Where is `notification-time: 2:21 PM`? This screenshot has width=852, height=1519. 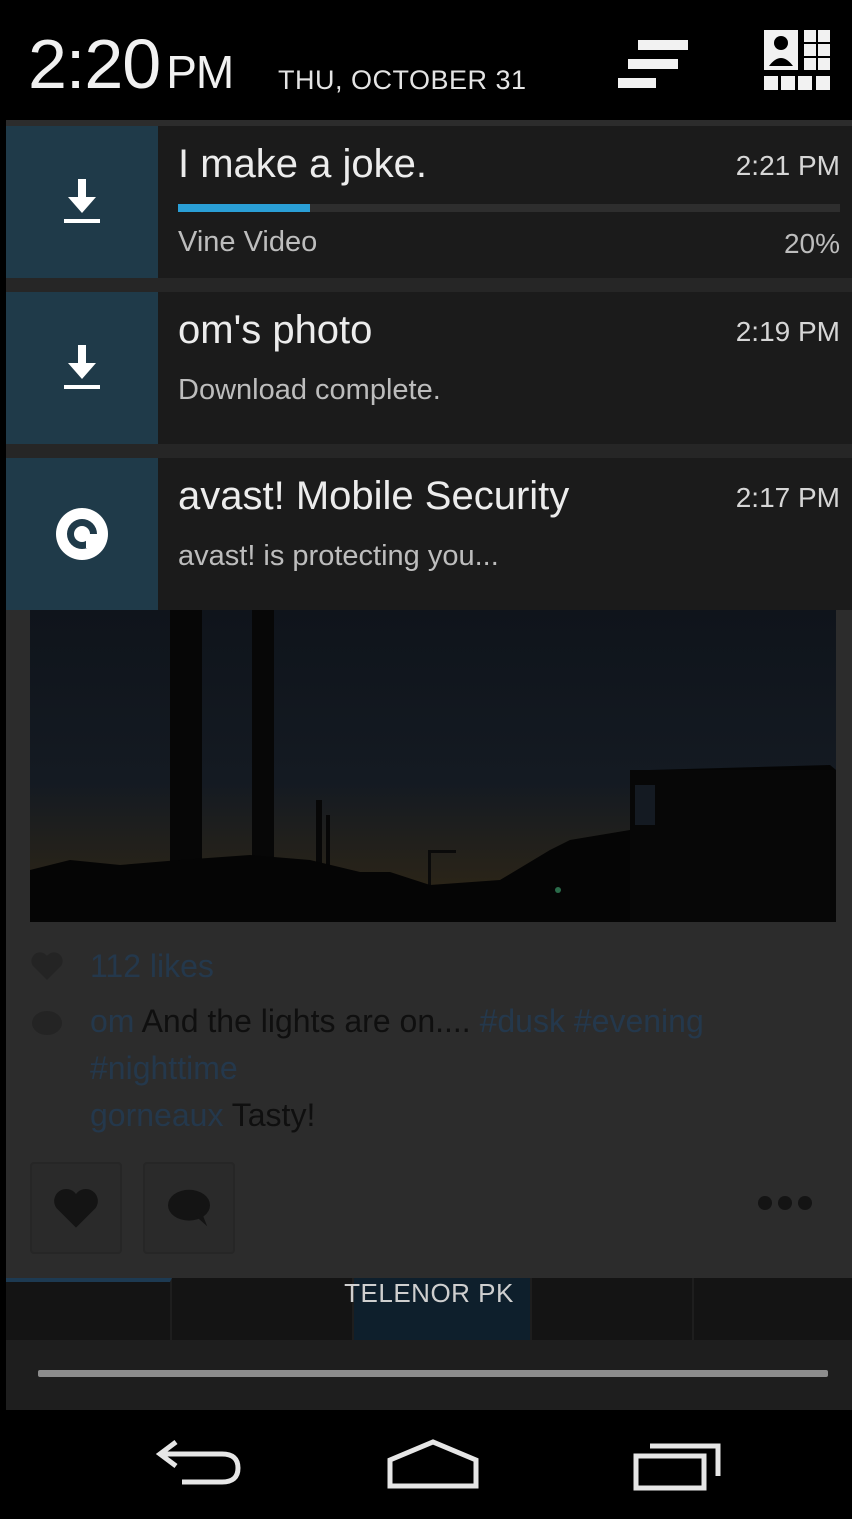 notification-time: 2:21 PM is located at coordinates (787, 165).